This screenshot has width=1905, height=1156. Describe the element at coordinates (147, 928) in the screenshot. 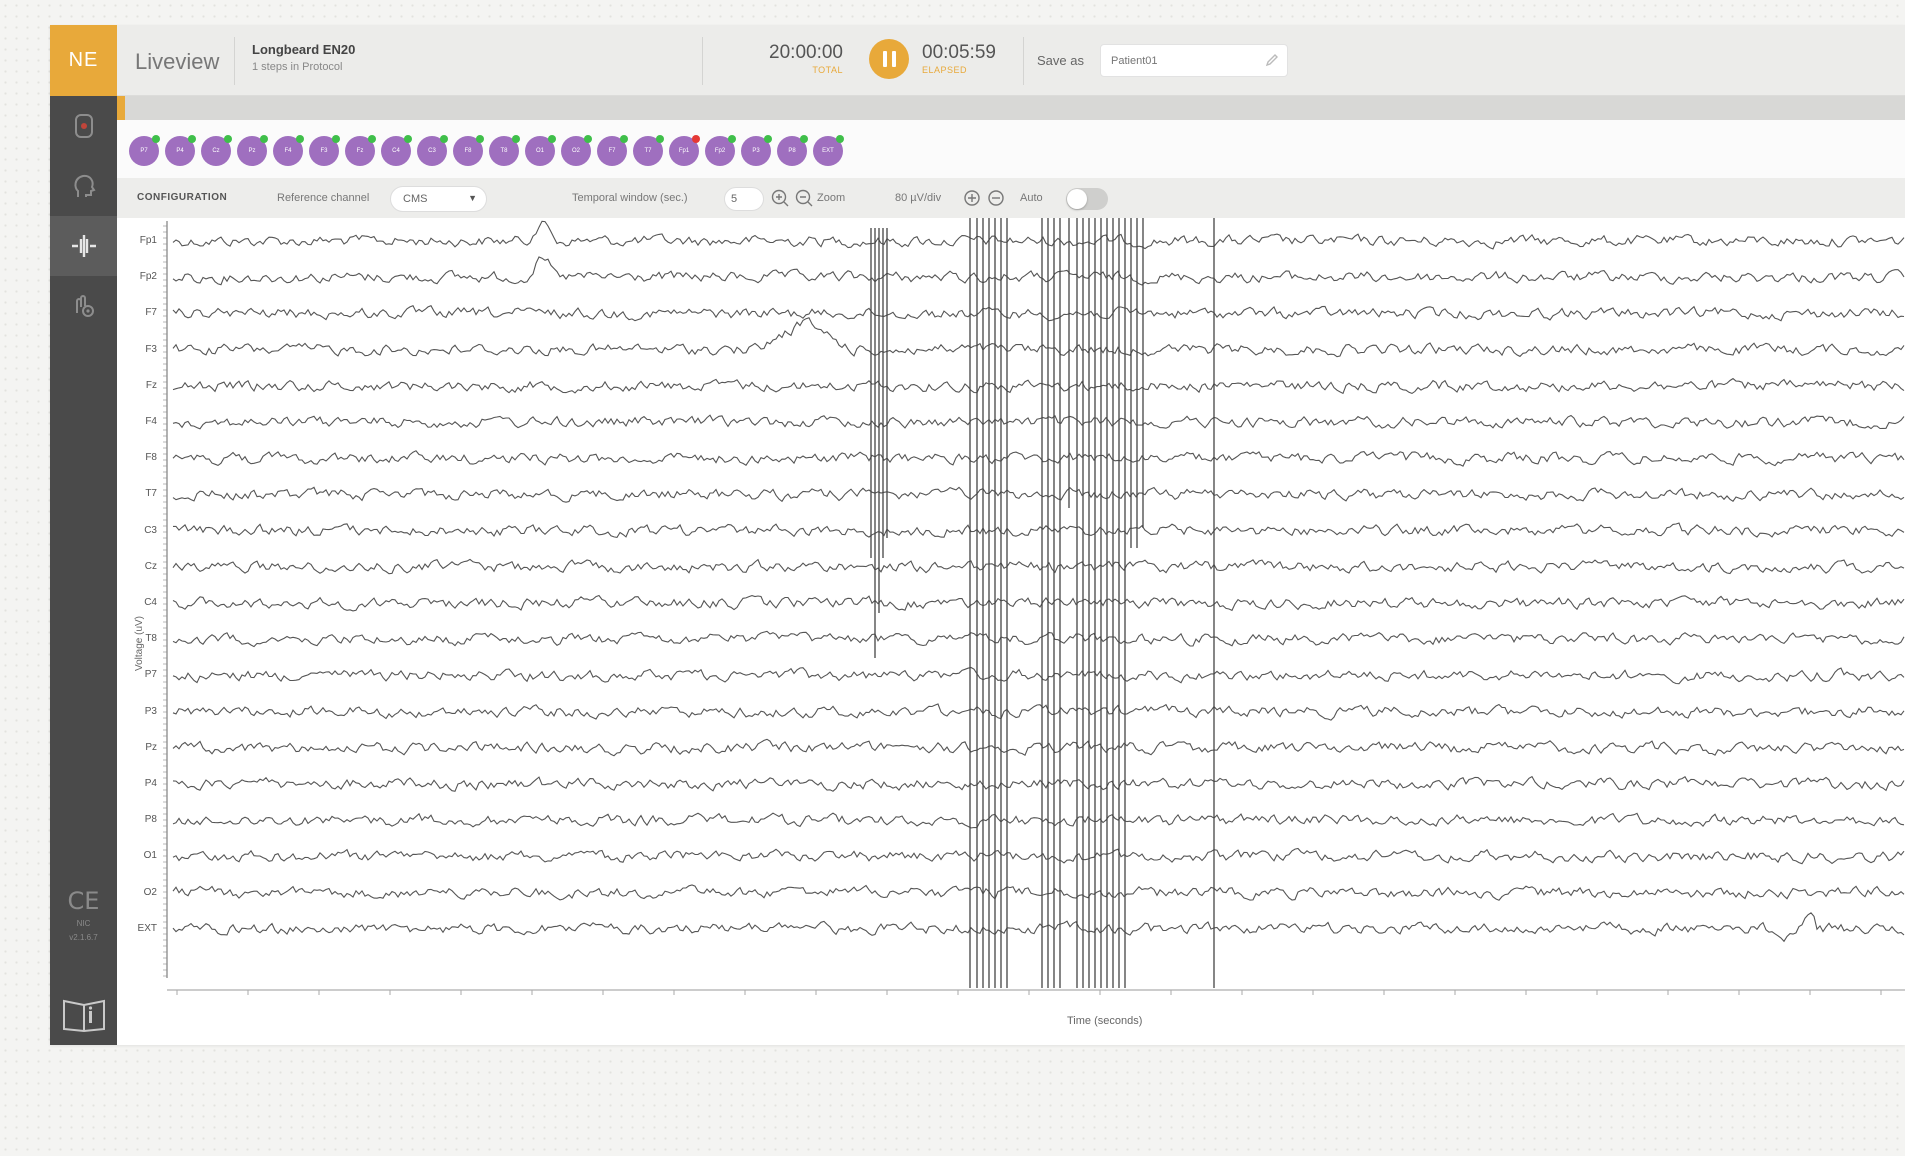

I see `channel-label: EXT` at that location.